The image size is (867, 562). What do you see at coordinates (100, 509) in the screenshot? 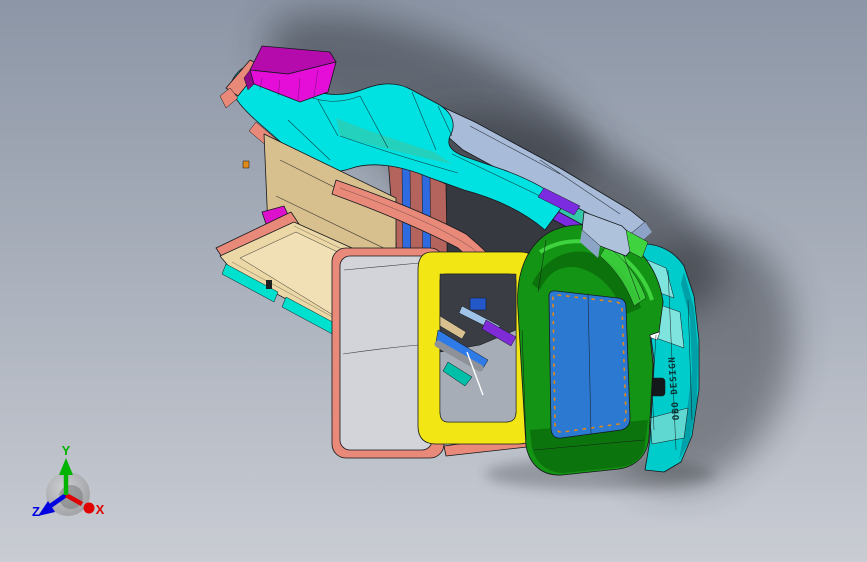
I see `x-axis-label: X` at bounding box center [100, 509].